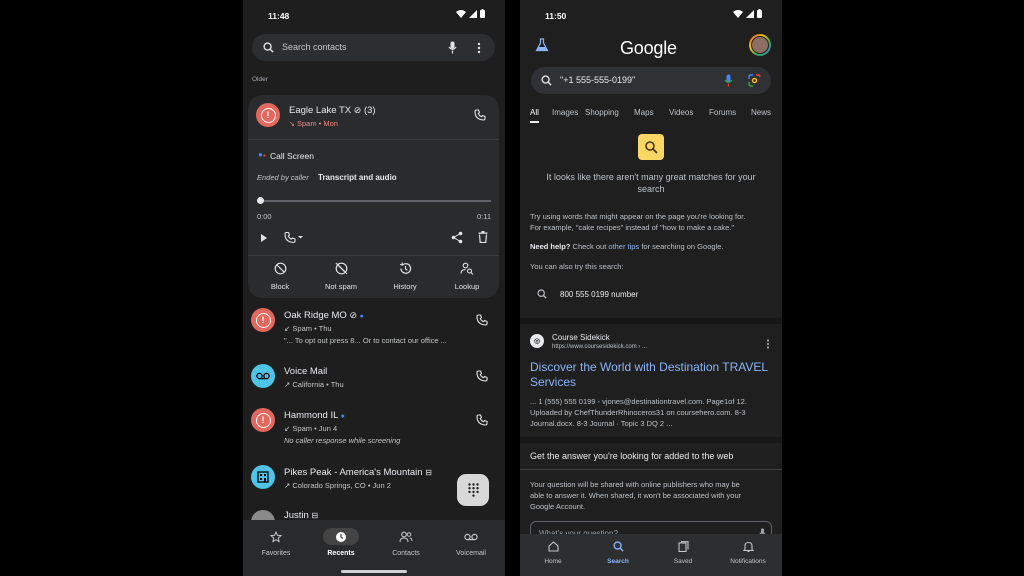  What do you see at coordinates (276, 553) in the screenshot?
I see `nav-label: Favorites` at bounding box center [276, 553].